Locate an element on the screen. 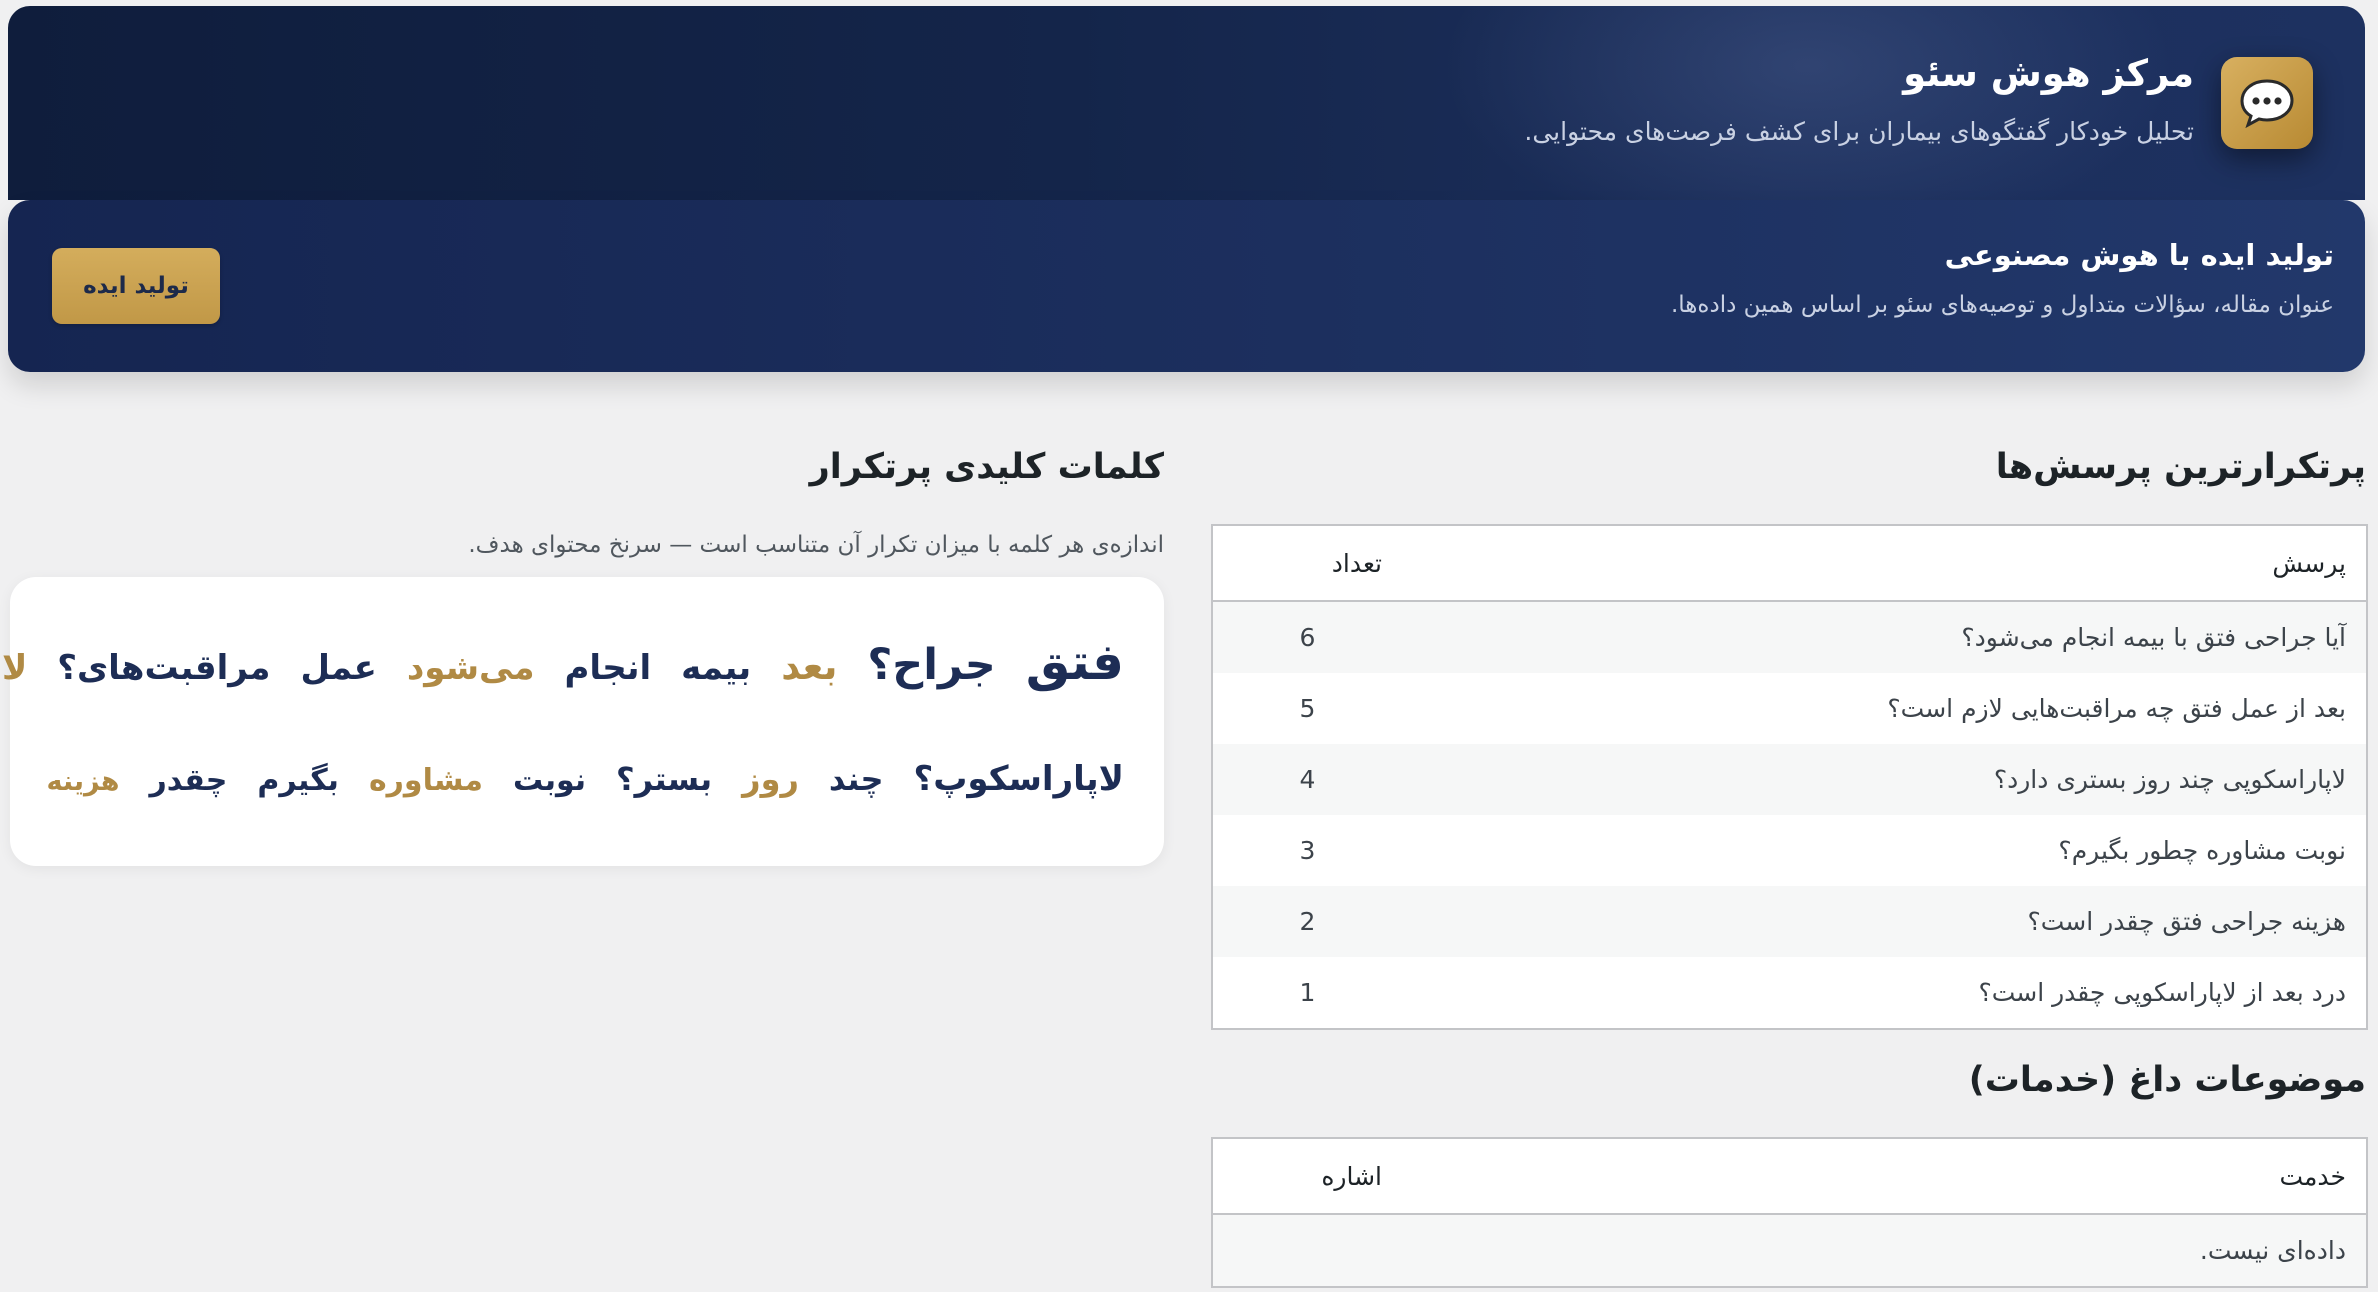 The height and width of the screenshot is (1292, 2378). count-cell: 6 is located at coordinates (1308, 637).